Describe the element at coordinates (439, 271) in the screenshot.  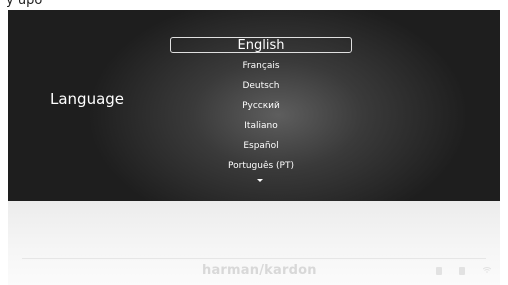
I see `power-icon` at that location.